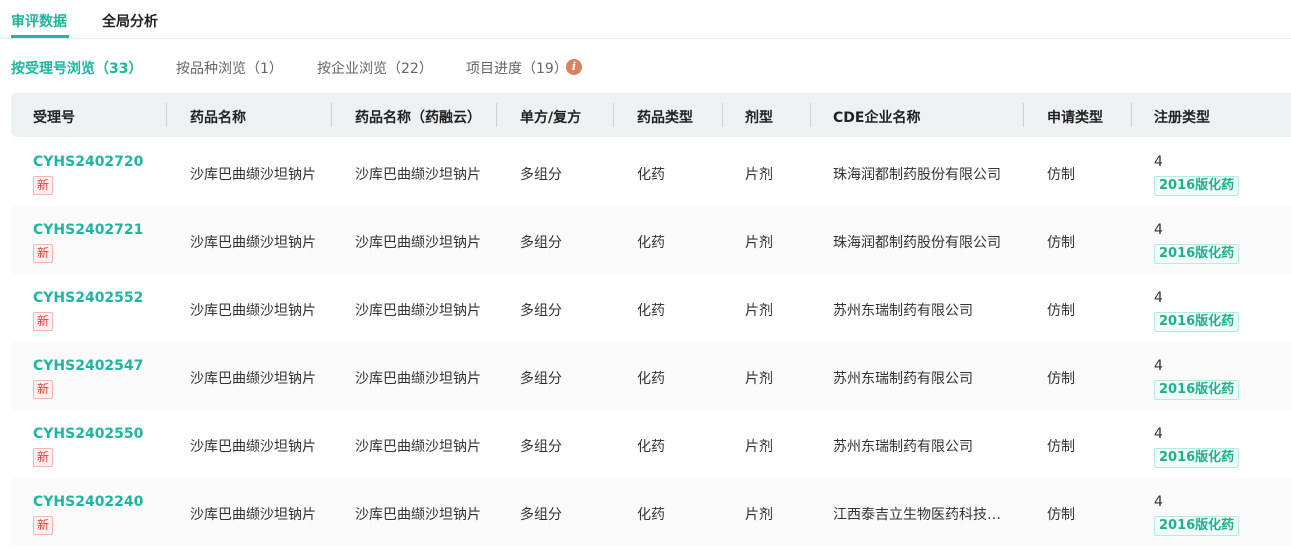 Image resolution: width=1291 pixels, height=550 pixels. Describe the element at coordinates (130, 21) in the screenshot. I see `tab-global-analysis: 全局分析` at that location.